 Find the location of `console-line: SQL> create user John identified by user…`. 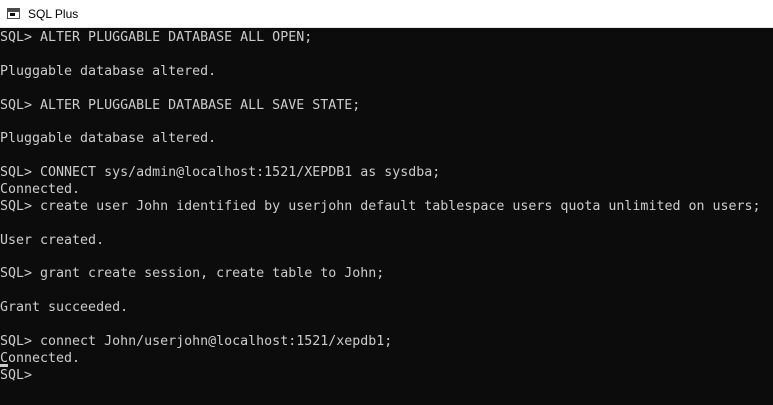

console-line: SQL> create user John identified by user… is located at coordinates (380, 206).